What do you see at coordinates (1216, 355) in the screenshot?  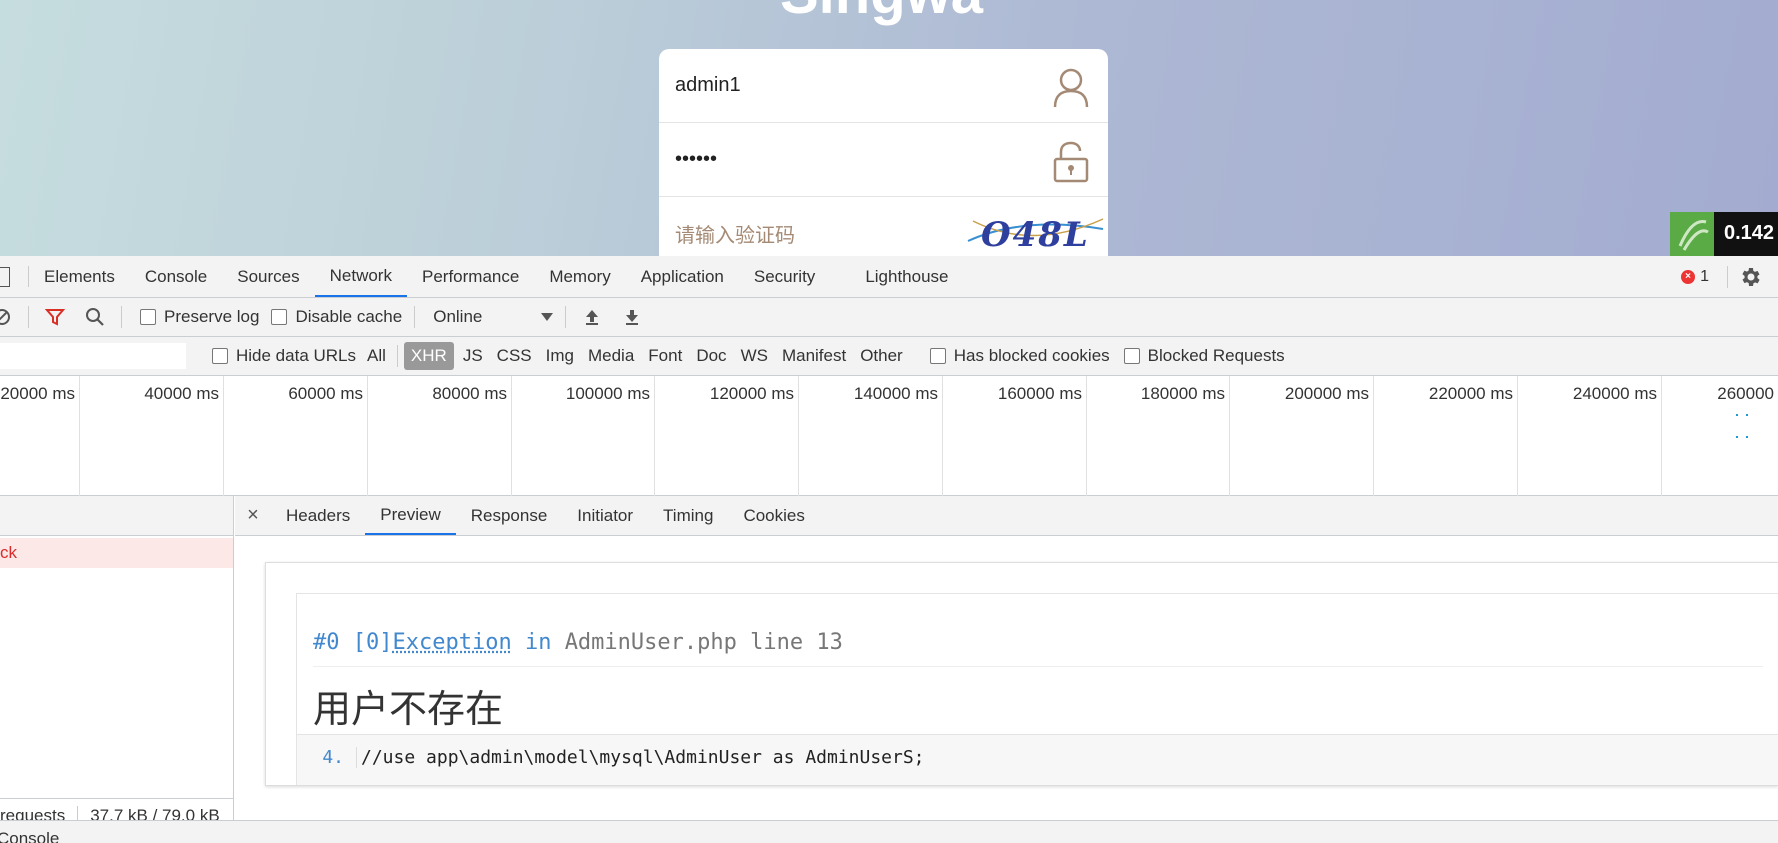 I see `blocked-requests-label: Blocked Requests` at bounding box center [1216, 355].